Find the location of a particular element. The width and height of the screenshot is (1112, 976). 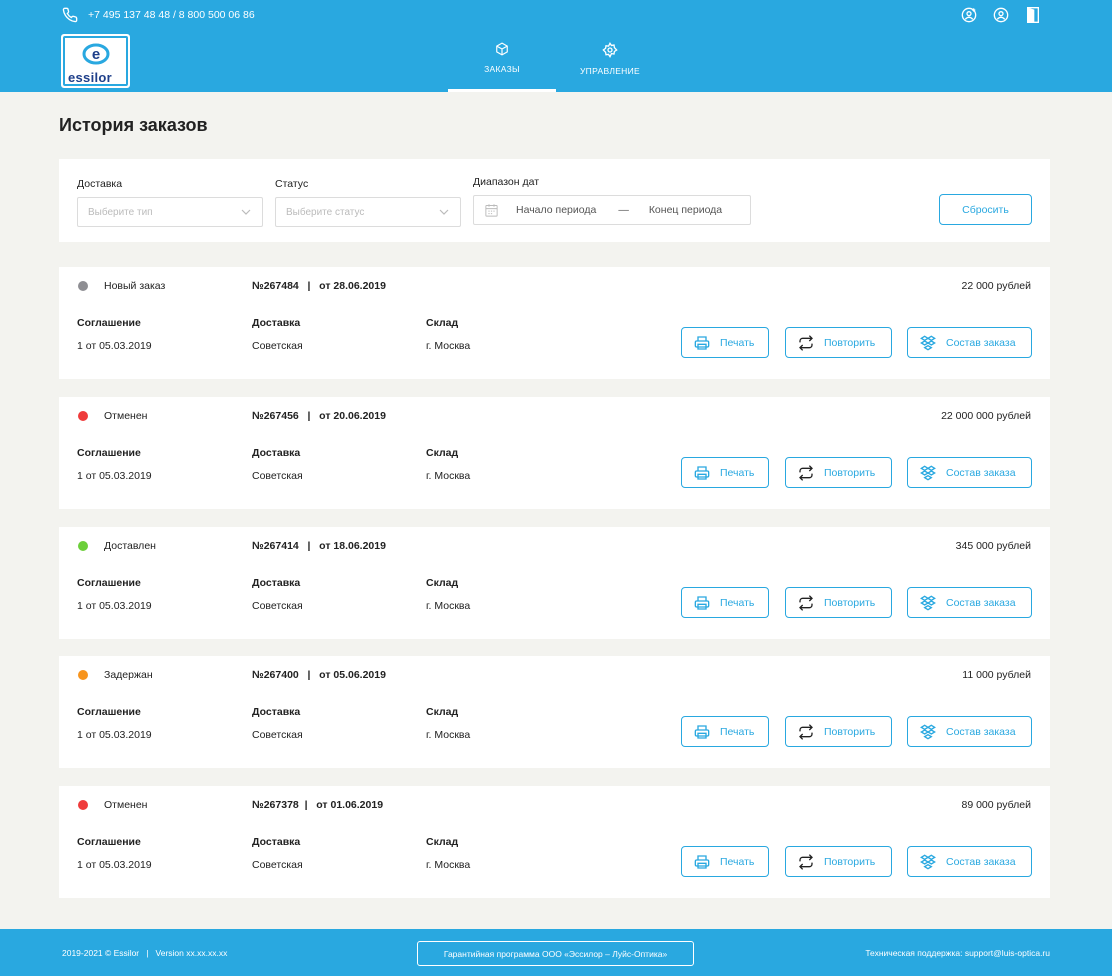

box-icon is located at coordinates (502, 49).